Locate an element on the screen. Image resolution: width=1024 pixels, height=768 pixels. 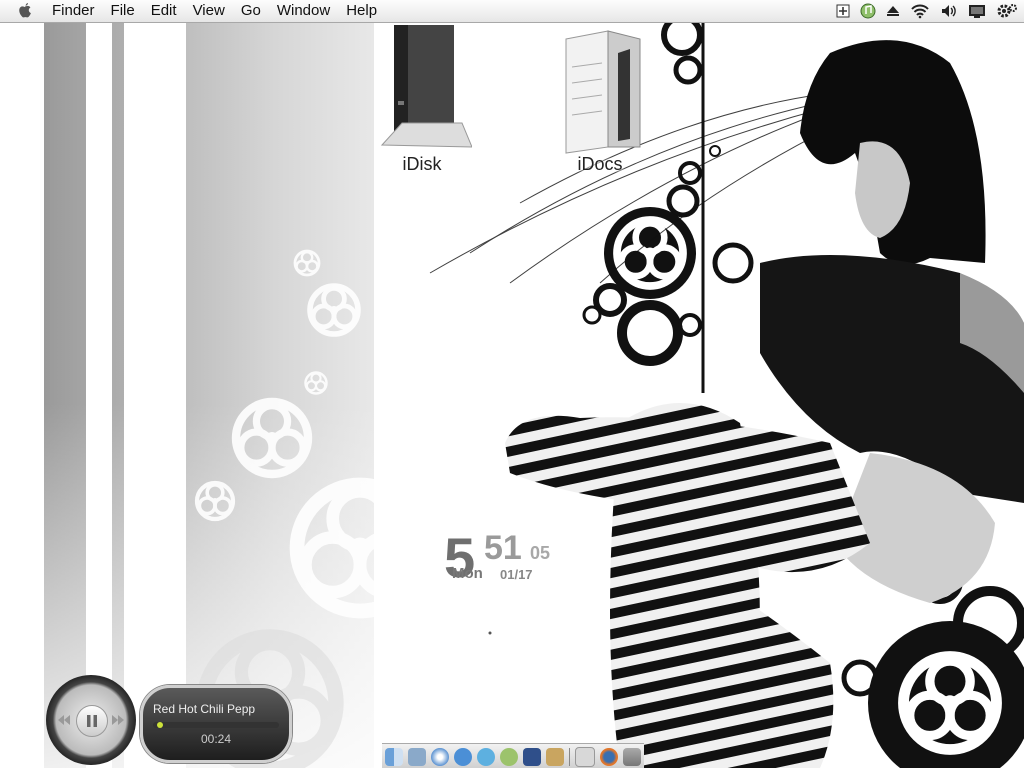
volume-icon is located at coordinates (949, 11).